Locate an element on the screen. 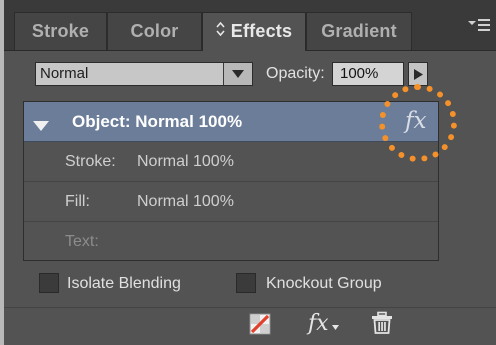 This screenshot has height=345, width=496. isolate-blending-label: Isolate Blending is located at coordinates (124, 283).